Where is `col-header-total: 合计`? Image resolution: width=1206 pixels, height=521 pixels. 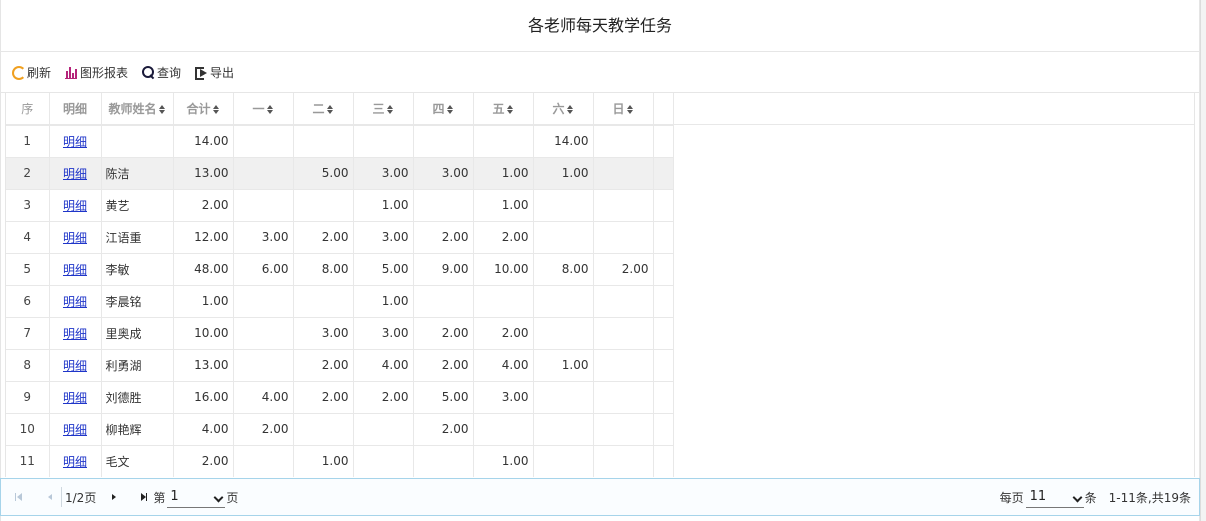
col-header-total: 合计 is located at coordinates (203, 109).